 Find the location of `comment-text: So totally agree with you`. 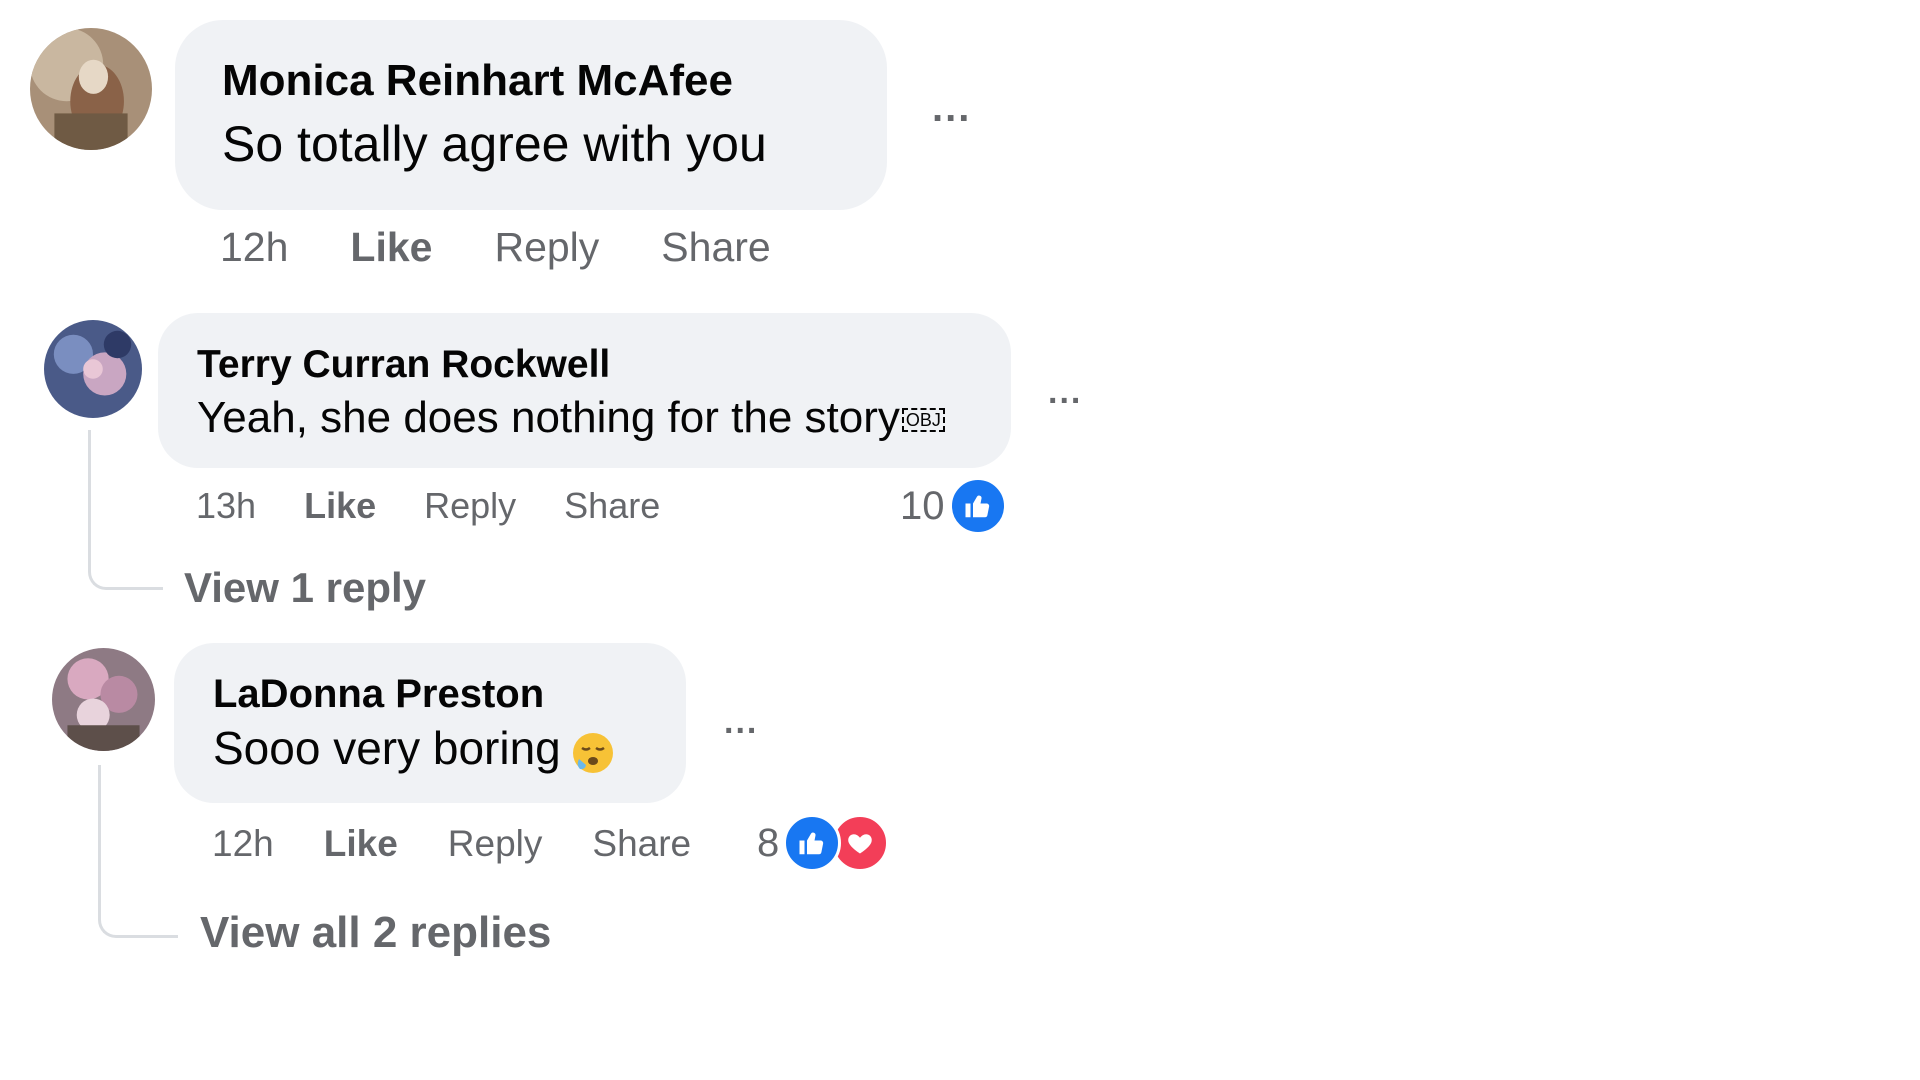

comment-text: So totally agree with you is located at coordinates (494, 144).